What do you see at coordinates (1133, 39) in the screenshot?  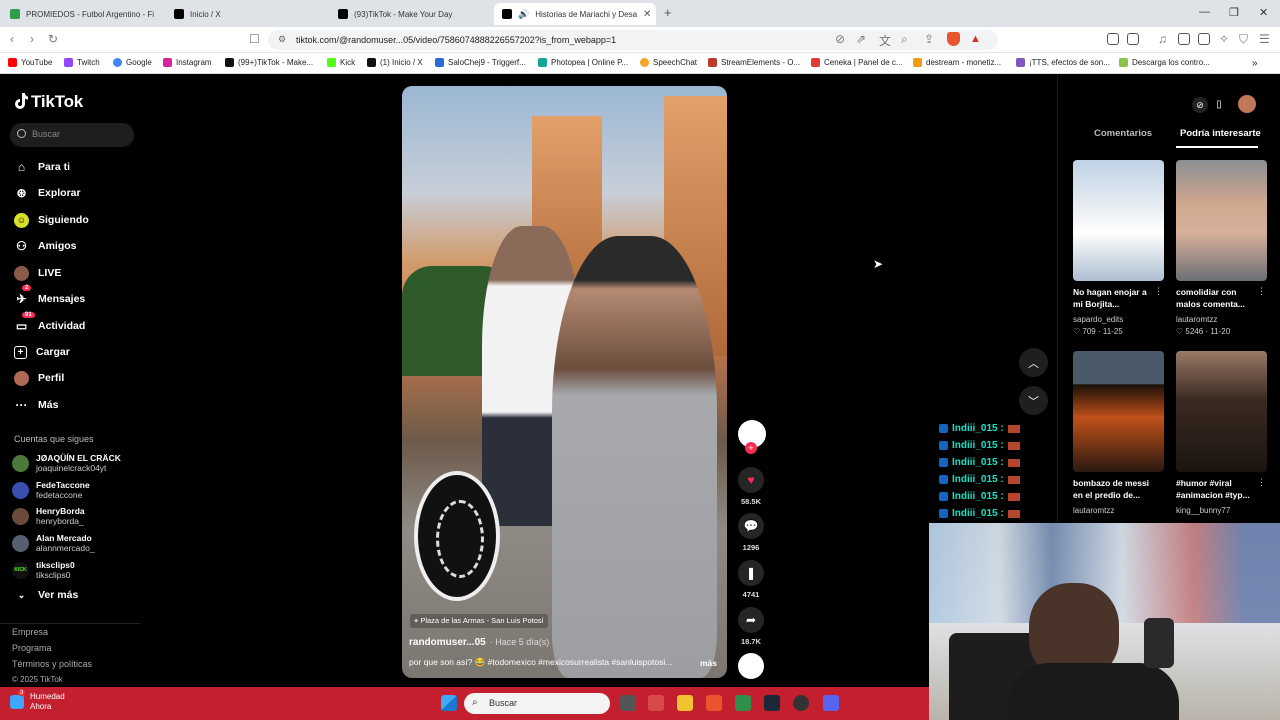 I see `wallet-icon` at bounding box center [1133, 39].